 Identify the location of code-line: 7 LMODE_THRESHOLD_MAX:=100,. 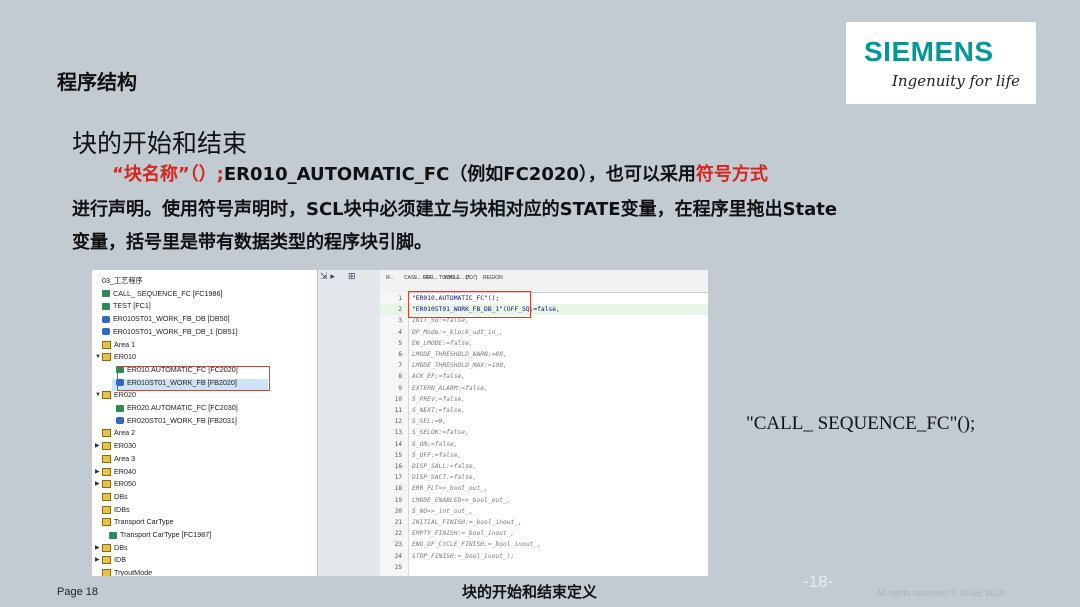
(544, 365).